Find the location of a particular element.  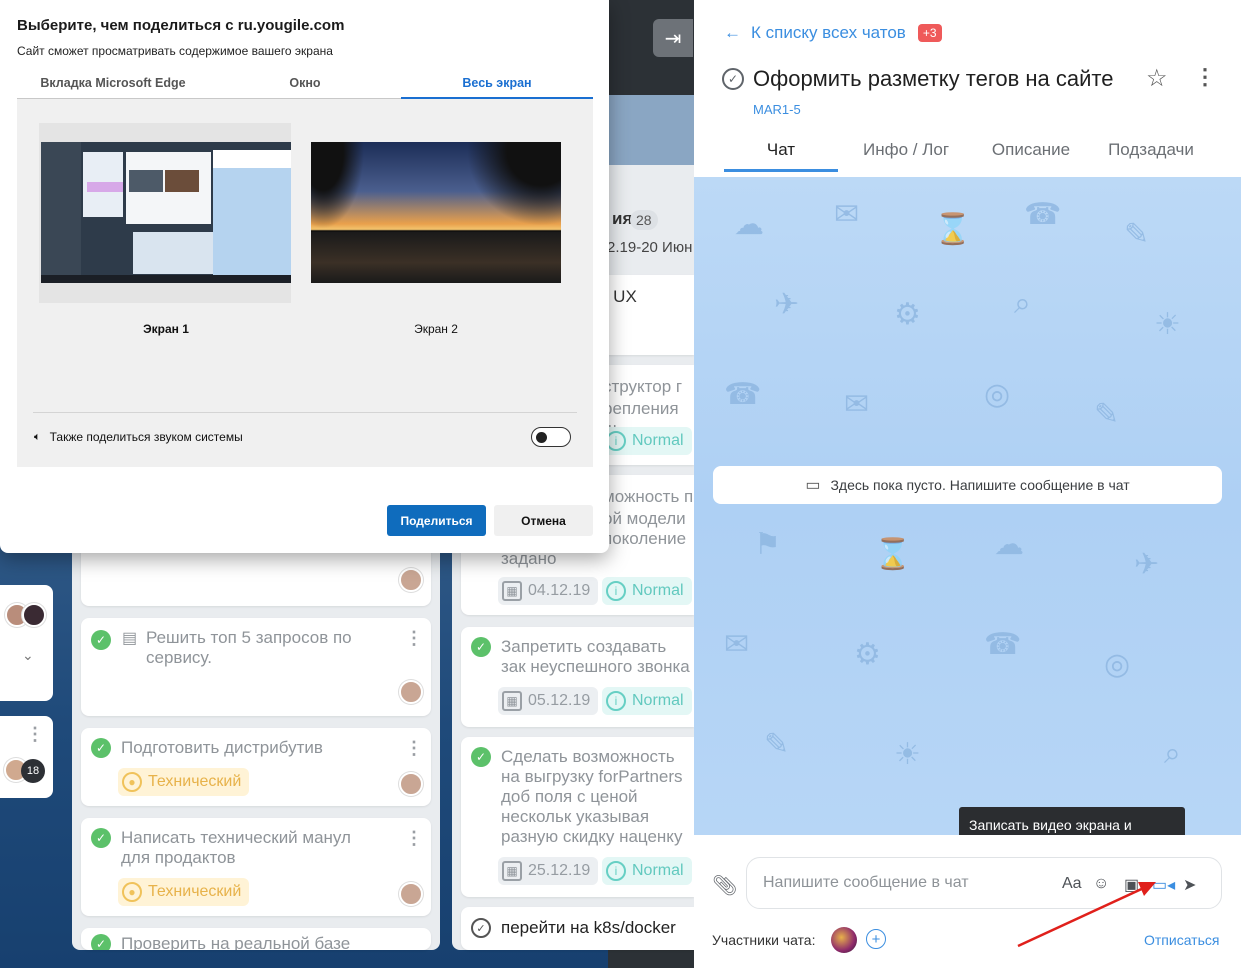

back-to-chats-link: ← К списку всех чатов +3 is located at coordinates (833, 33).